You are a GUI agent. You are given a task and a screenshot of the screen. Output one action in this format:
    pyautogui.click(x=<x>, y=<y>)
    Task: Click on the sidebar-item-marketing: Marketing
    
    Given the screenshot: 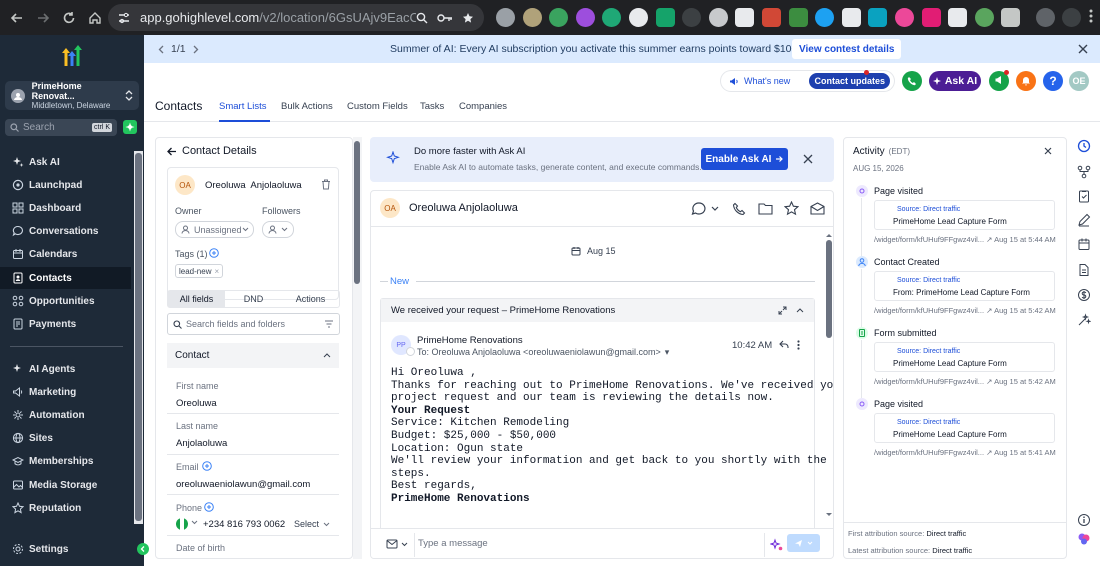 What is the action you would take?
    pyautogui.click(x=65, y=392)
    